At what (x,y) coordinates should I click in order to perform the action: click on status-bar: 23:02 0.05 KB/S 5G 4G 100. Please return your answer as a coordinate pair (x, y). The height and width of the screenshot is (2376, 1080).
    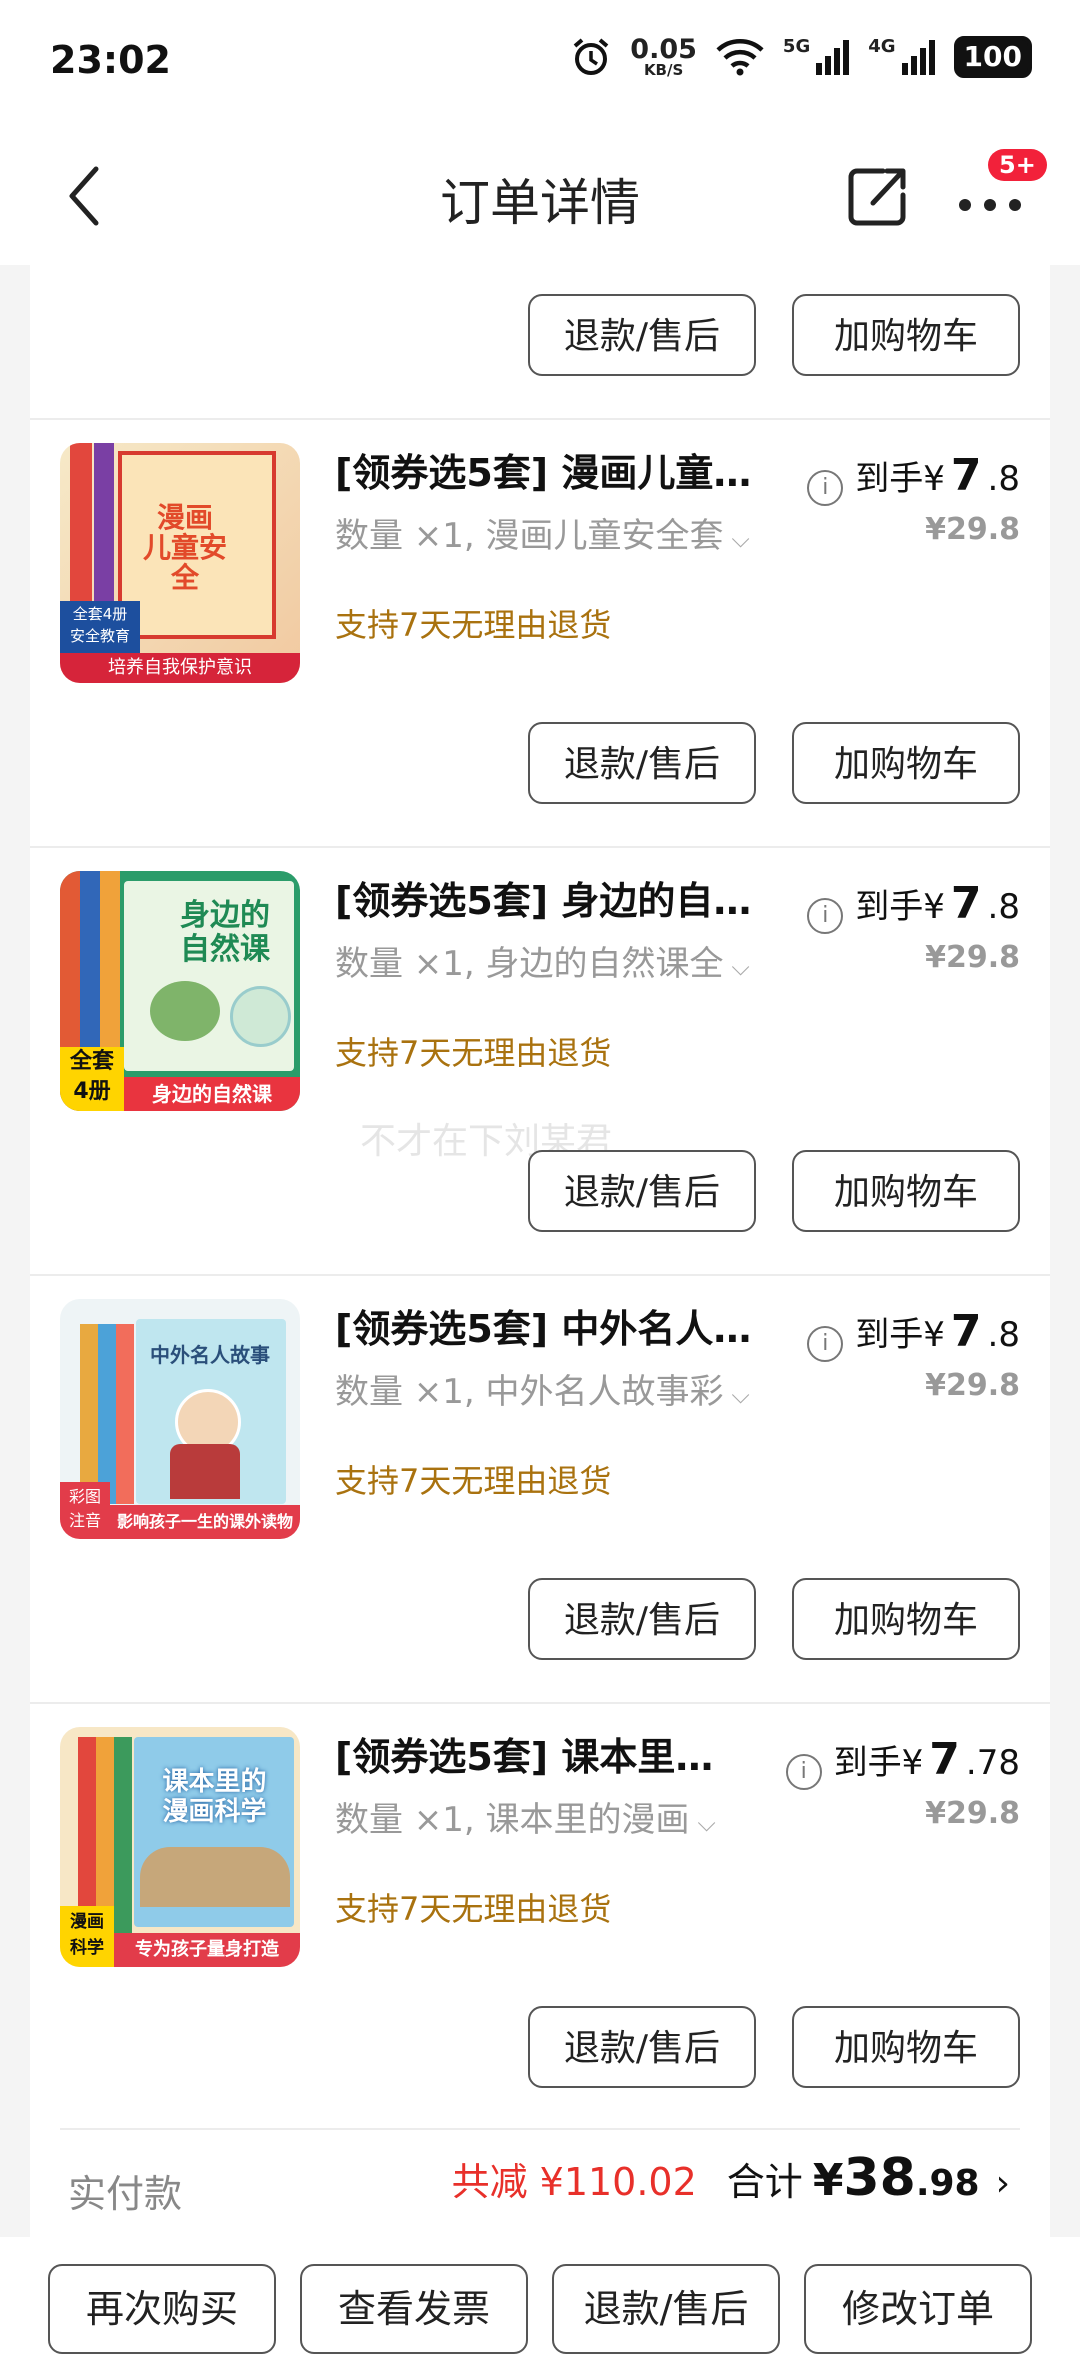
    Looking at the image, I should click on (540, 62).